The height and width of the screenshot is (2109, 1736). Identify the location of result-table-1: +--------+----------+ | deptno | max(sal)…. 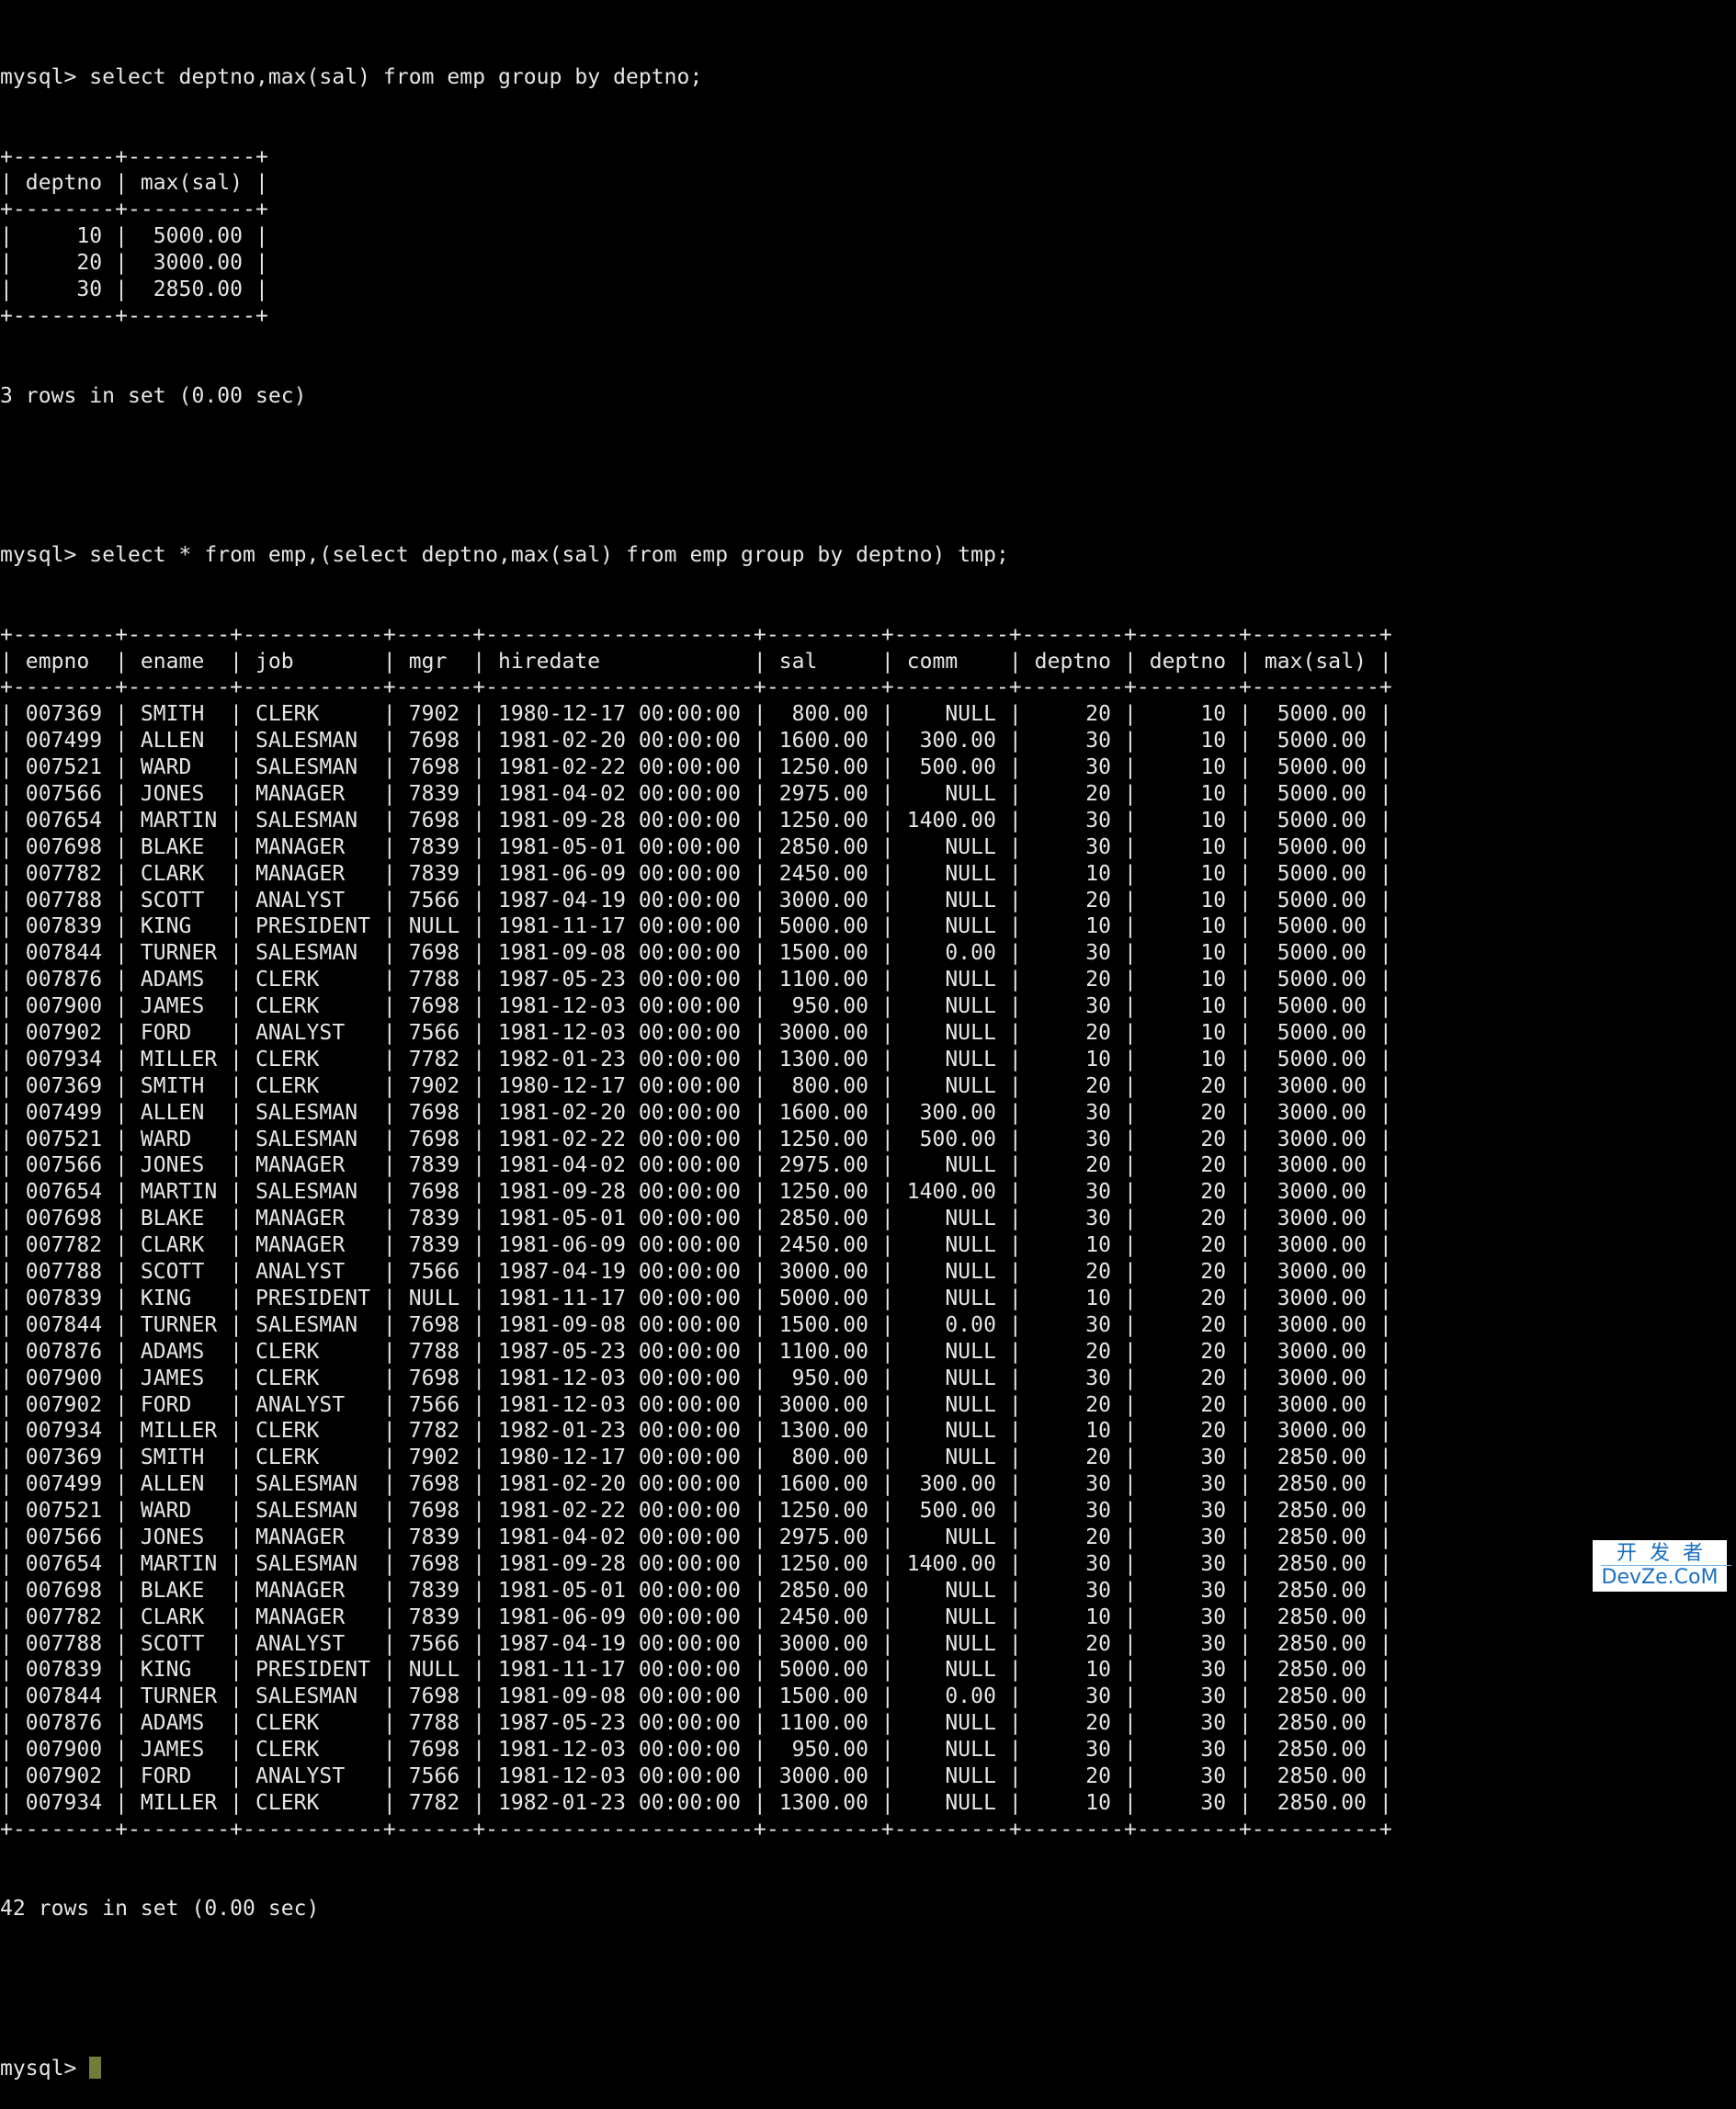
(696, 237).